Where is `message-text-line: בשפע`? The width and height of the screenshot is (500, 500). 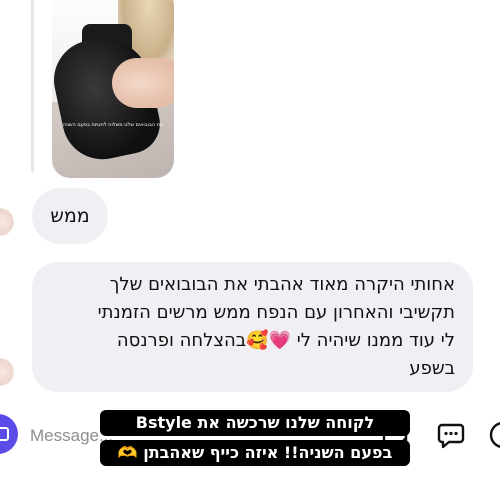 message-text-line: בשפע is located at coordinates (432, 368).